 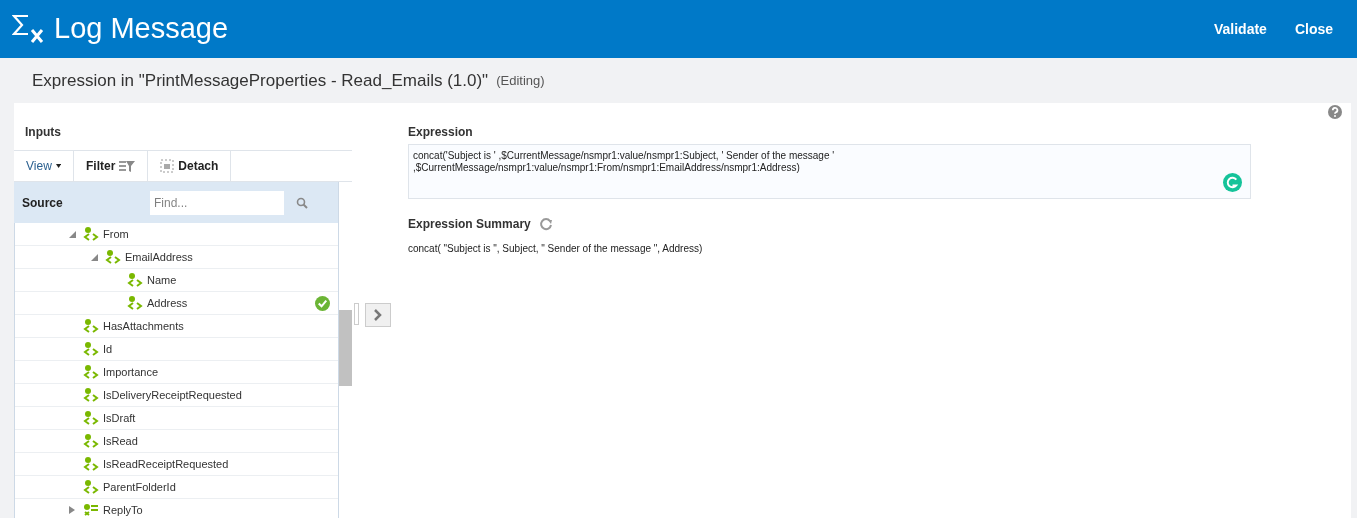 I want to click on inputs-heading: Inputs, so click(x=43, y=132).